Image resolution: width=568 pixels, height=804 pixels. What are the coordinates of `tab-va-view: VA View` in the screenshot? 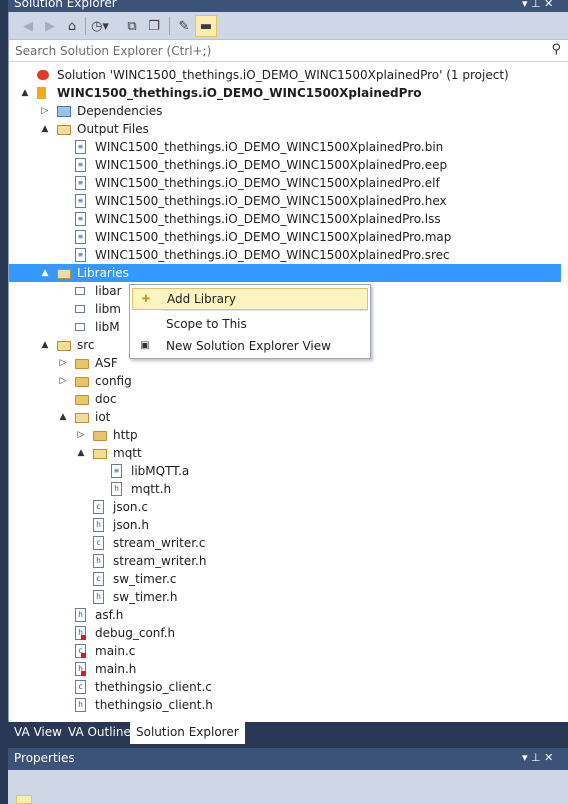 It's located at (38, 732).